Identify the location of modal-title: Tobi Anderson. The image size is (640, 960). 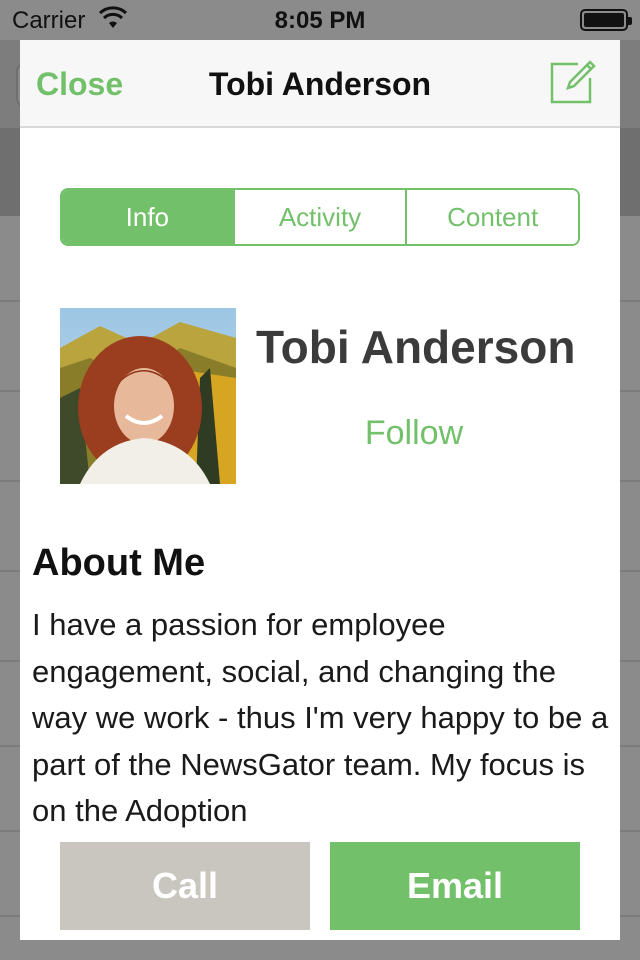
(320, 84).